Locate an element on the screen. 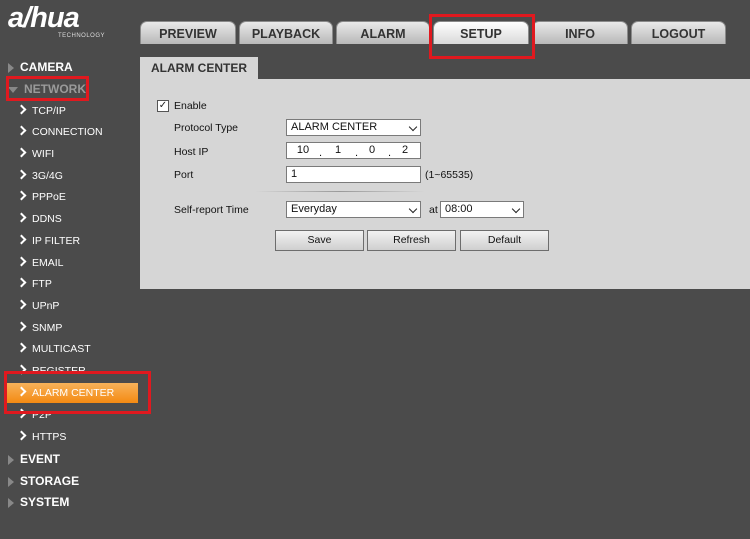  sidebar-item-snmp: SNMP is located at coordinates (39, 328).